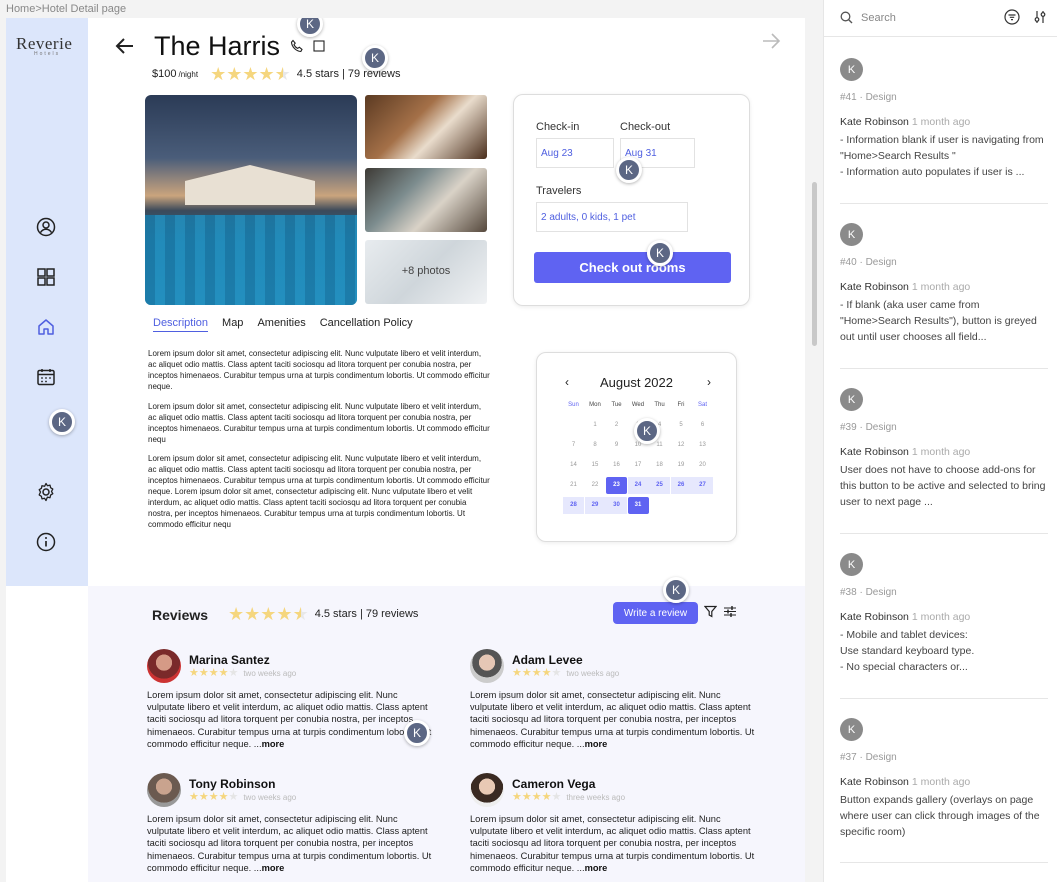 Image resolution: width=1057 pixels, height=882 pixels. Describe the element at coordinates (655, 613) in the screenshot. I see `write-review-button: Write a review` at that location.